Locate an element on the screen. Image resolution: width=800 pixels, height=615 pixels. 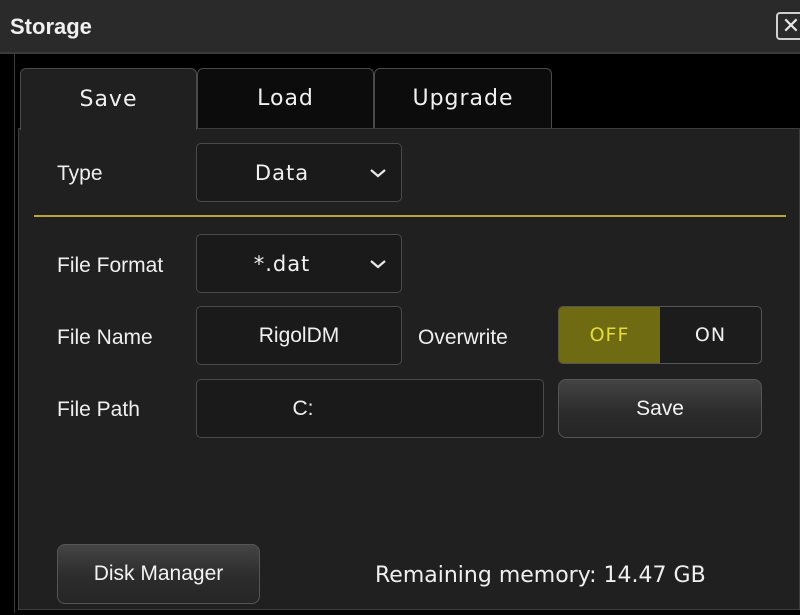
file-name-input: RigolDM is located at coordinates (299, 335).